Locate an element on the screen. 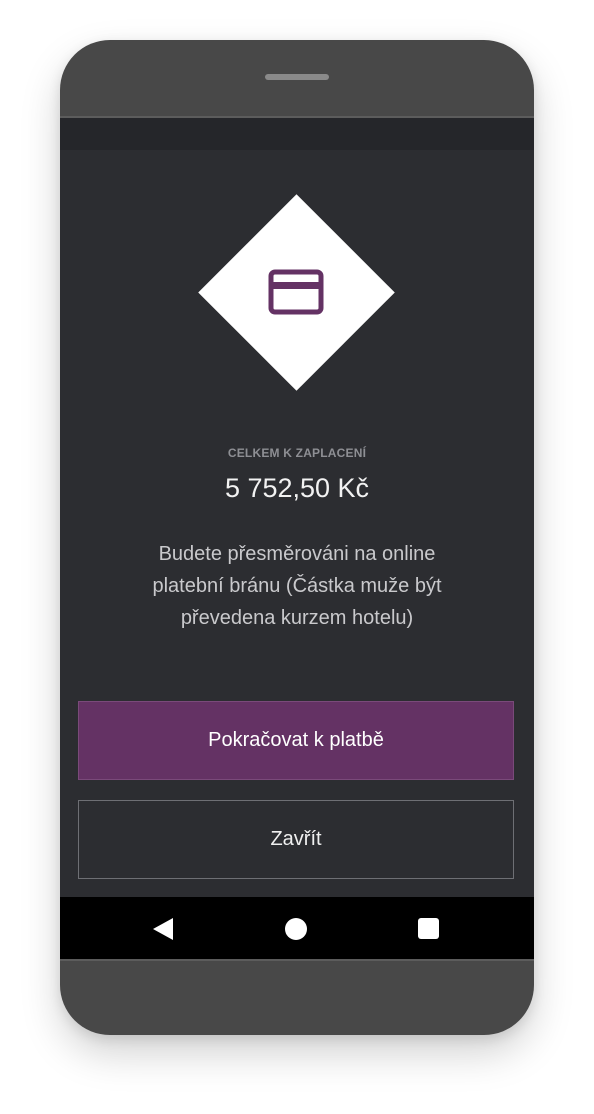 This screenshot has height=1114, width=594. status-bar is located at coordinates (297, 134).